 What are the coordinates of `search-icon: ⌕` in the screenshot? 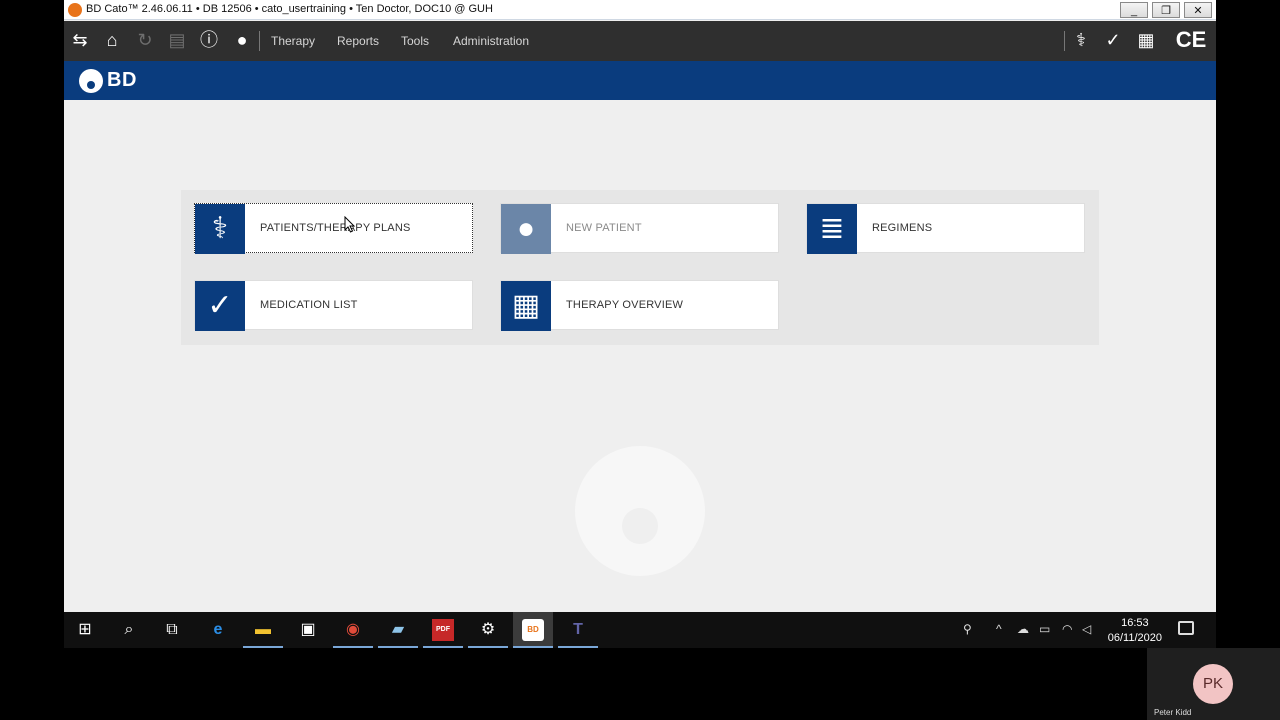 It's located at (129, 630).